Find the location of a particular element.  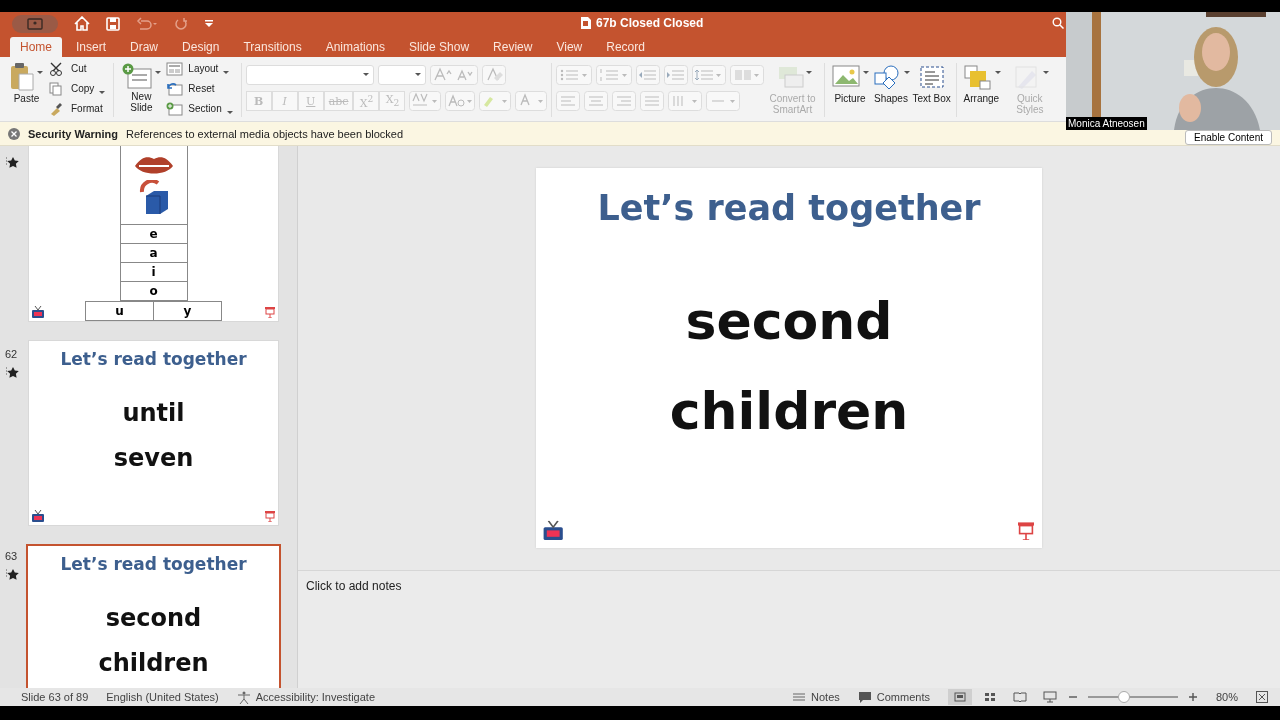

grow-font-icon is located at coordinates (453, 75).